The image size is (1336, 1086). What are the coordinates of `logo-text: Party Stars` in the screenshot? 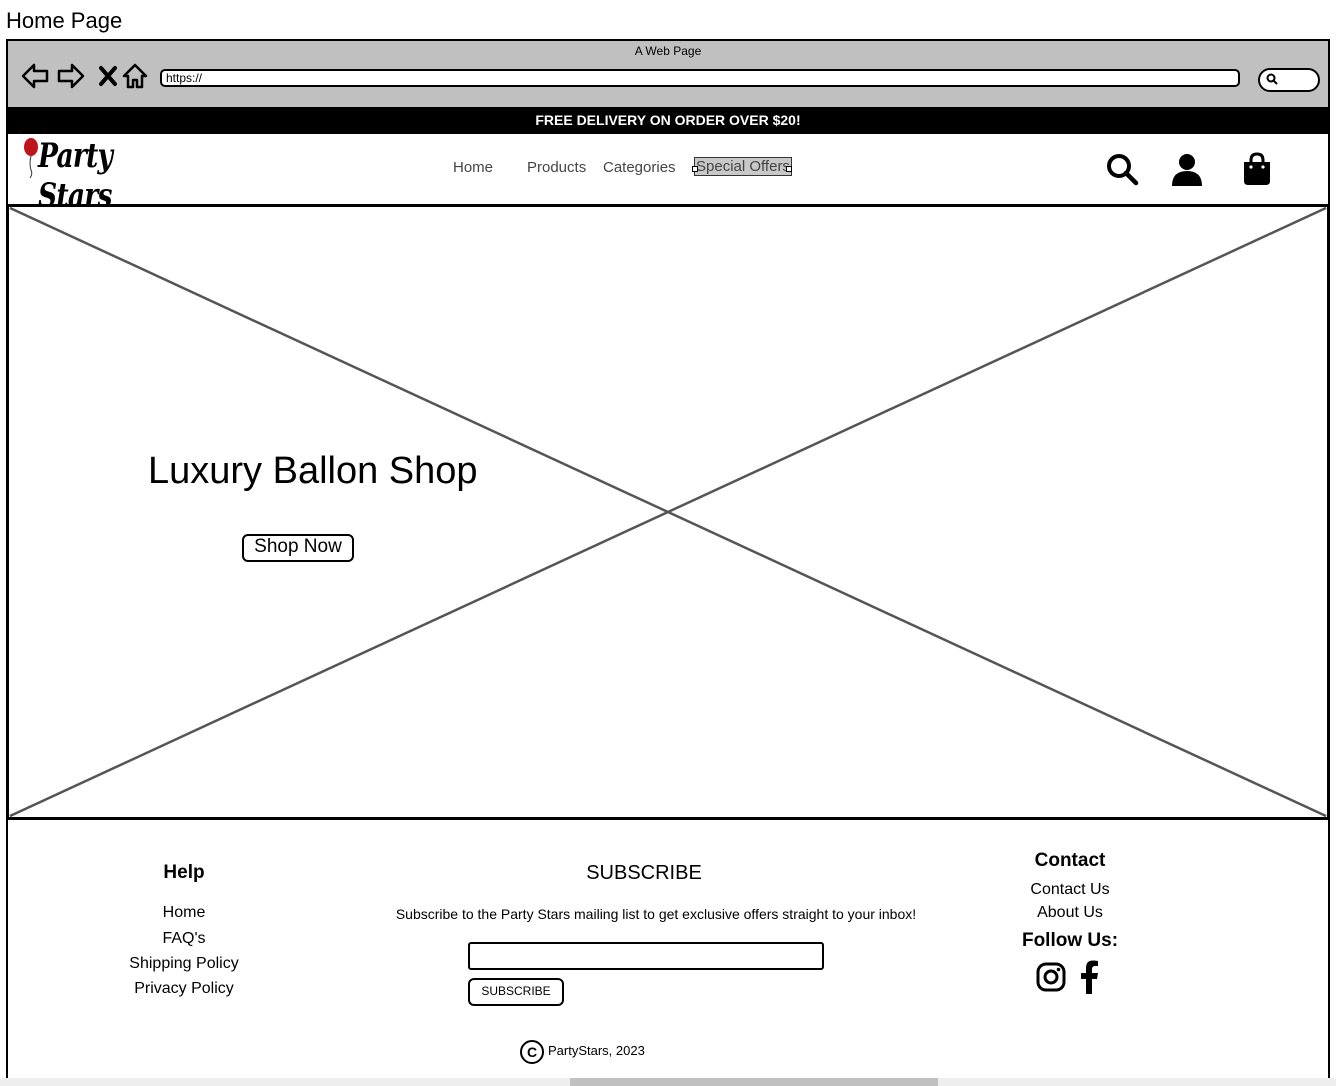 It's located at (75, 176).